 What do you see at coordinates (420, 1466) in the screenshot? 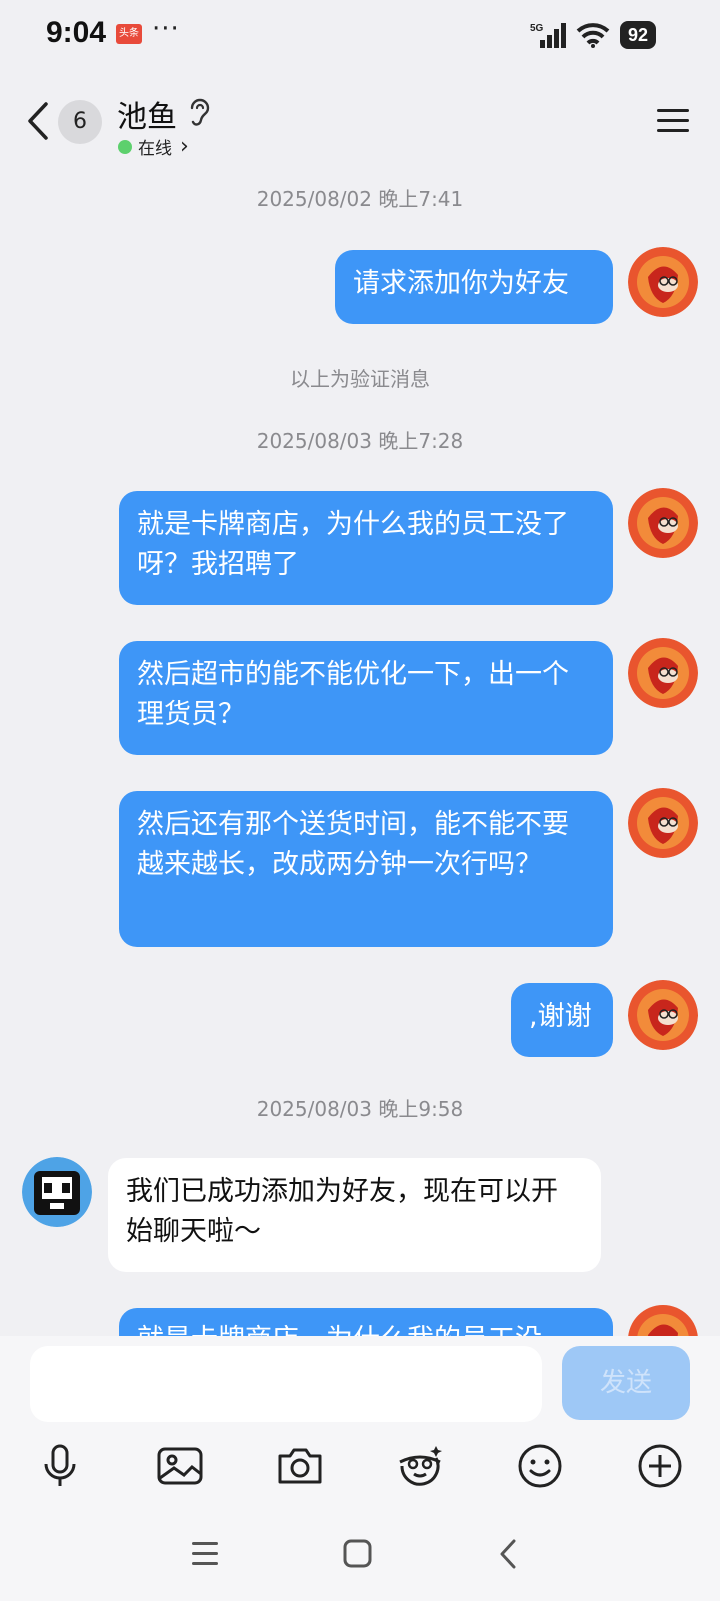
I see `sticker-face-icon` at bounding box center [420, 1466].